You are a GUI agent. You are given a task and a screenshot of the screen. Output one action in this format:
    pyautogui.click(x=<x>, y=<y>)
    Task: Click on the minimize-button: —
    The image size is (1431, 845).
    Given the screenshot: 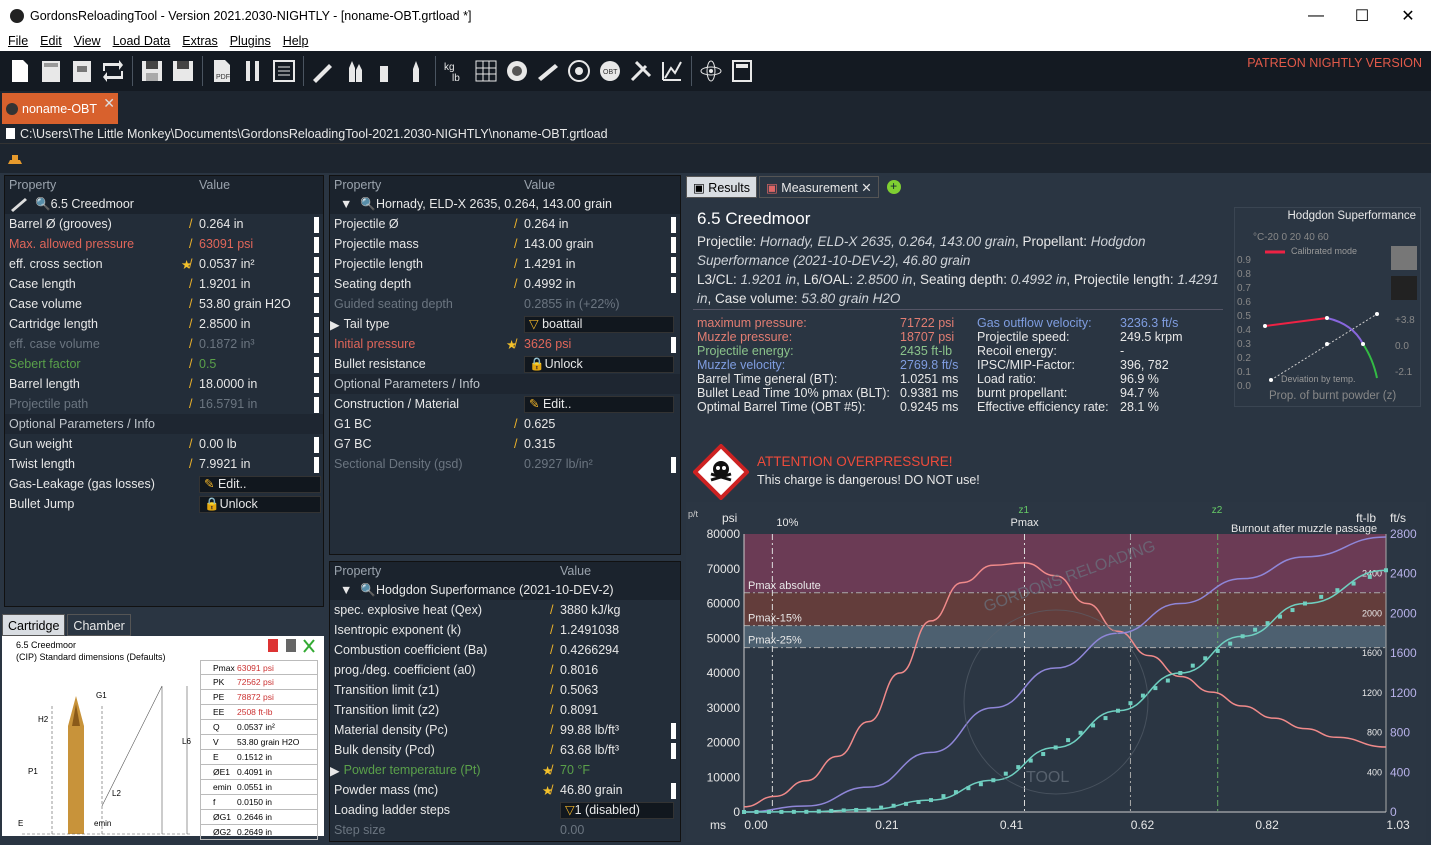 What is the action you would take?
    pyautogui.click(x=1316, y=15)
    